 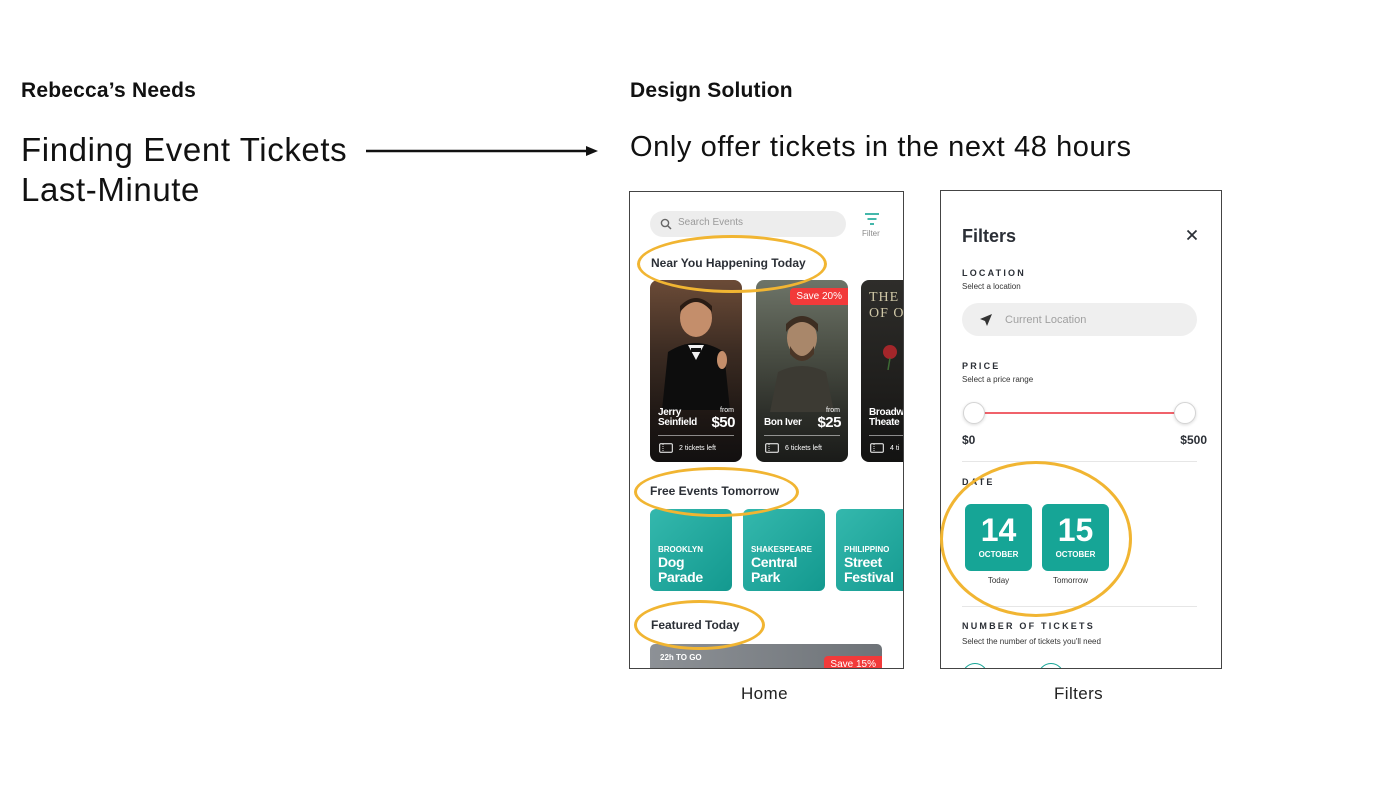 I want to click on left-heading: Rebecca’s Needs, so click(x=108, y=90).